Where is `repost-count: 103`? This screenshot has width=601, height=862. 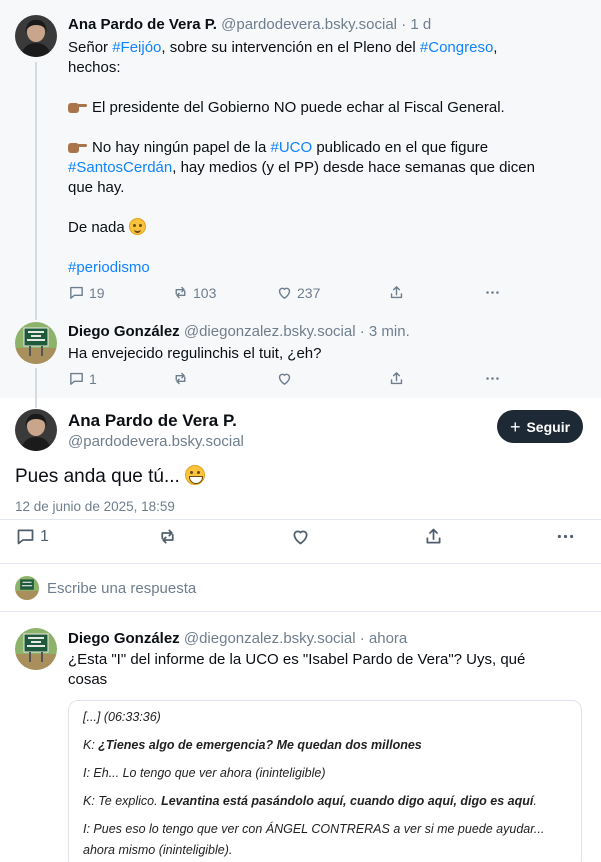 repost-count: 103 is located at coordinates (205, 292).